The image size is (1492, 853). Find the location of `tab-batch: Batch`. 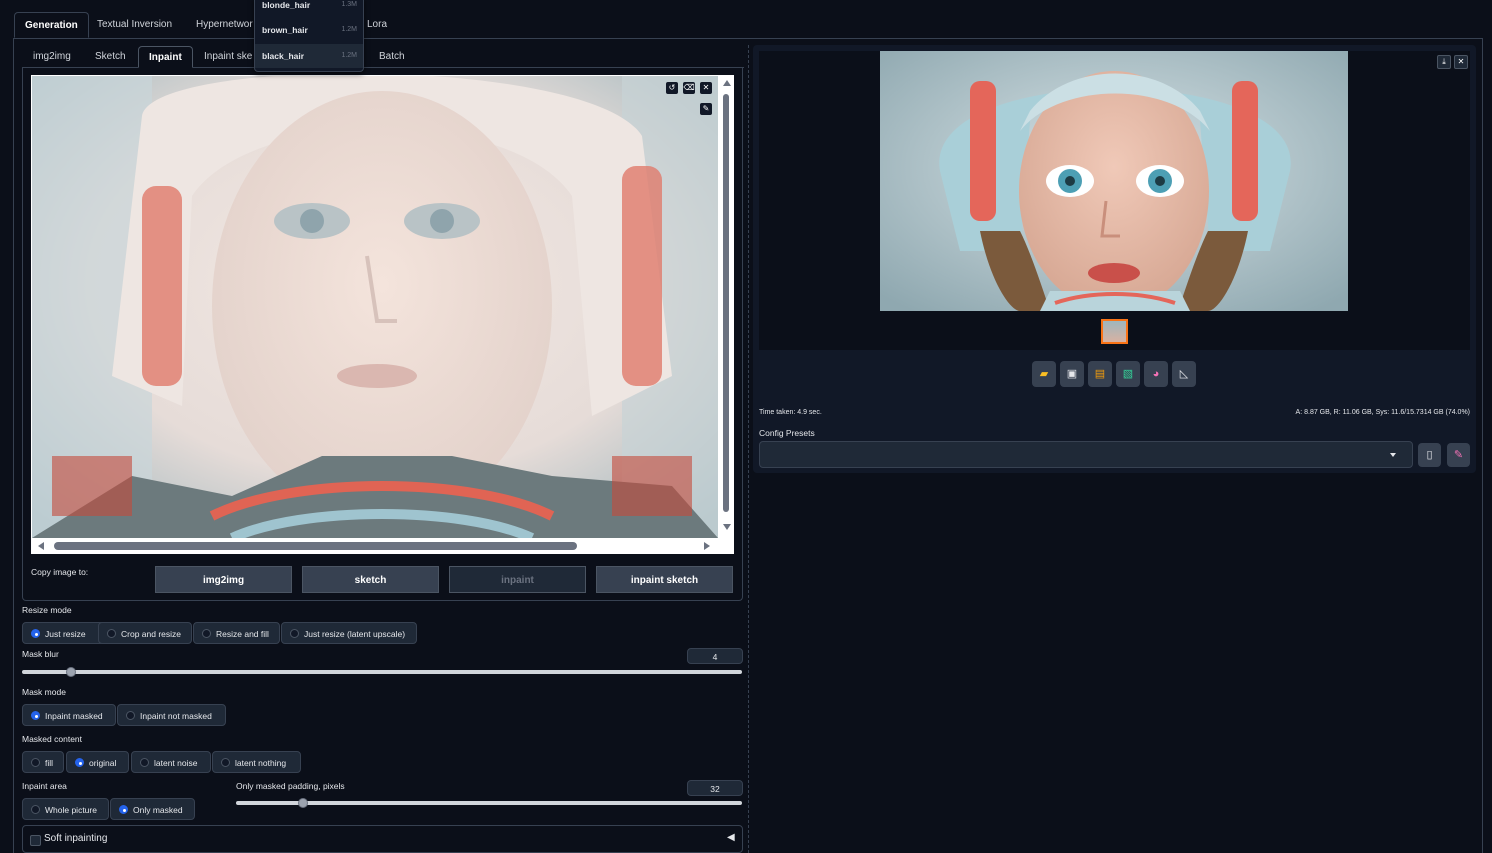

tab-batch: Batch is located at coordinates (392, 57).